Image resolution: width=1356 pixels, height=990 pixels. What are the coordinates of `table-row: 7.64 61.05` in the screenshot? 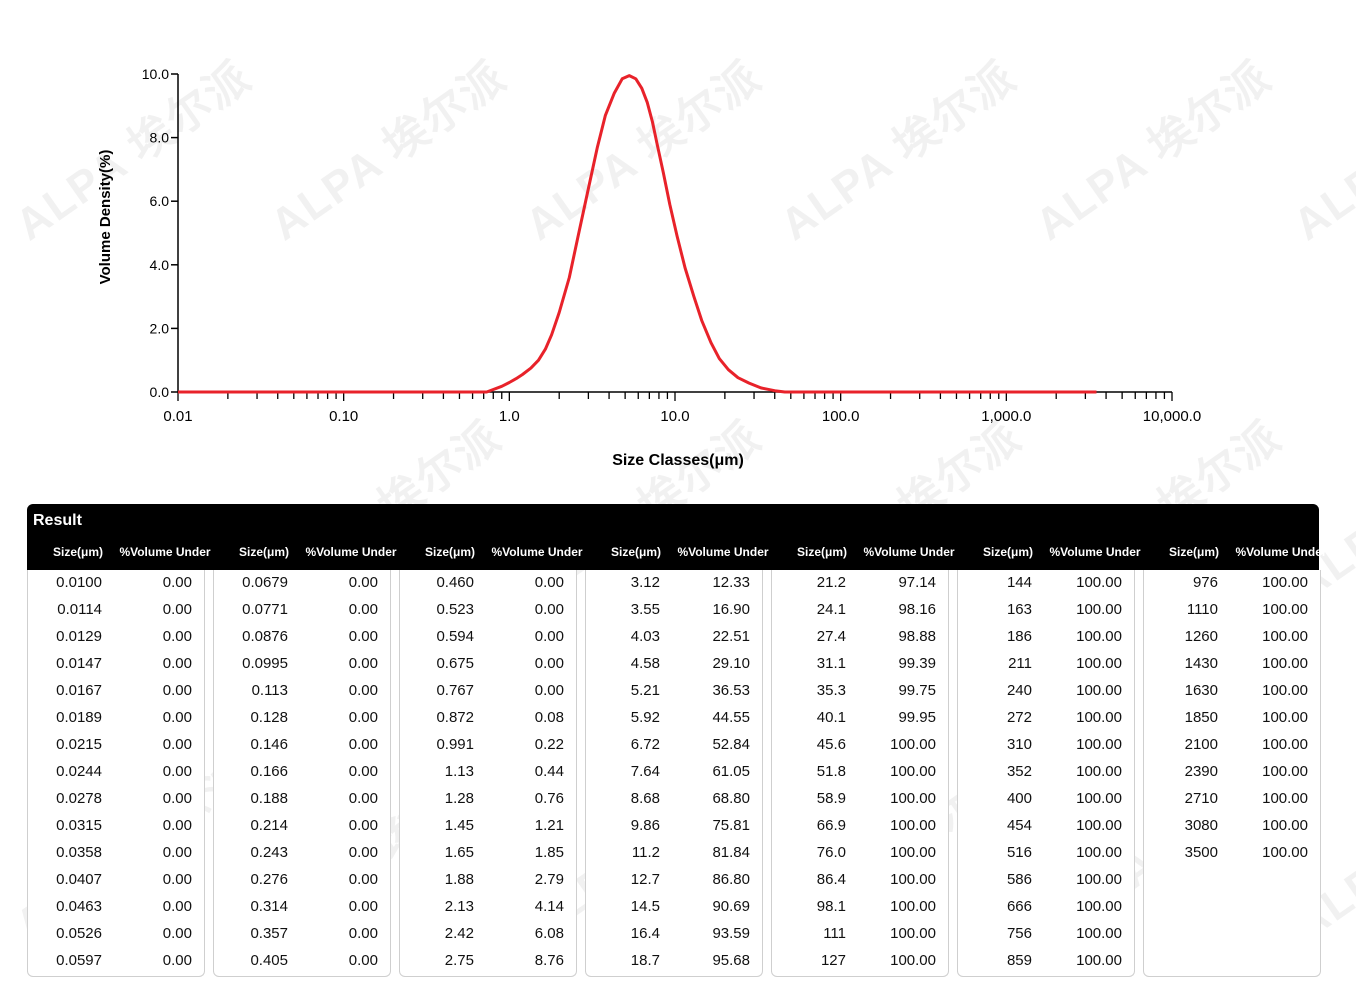 It's located at (674, 776).